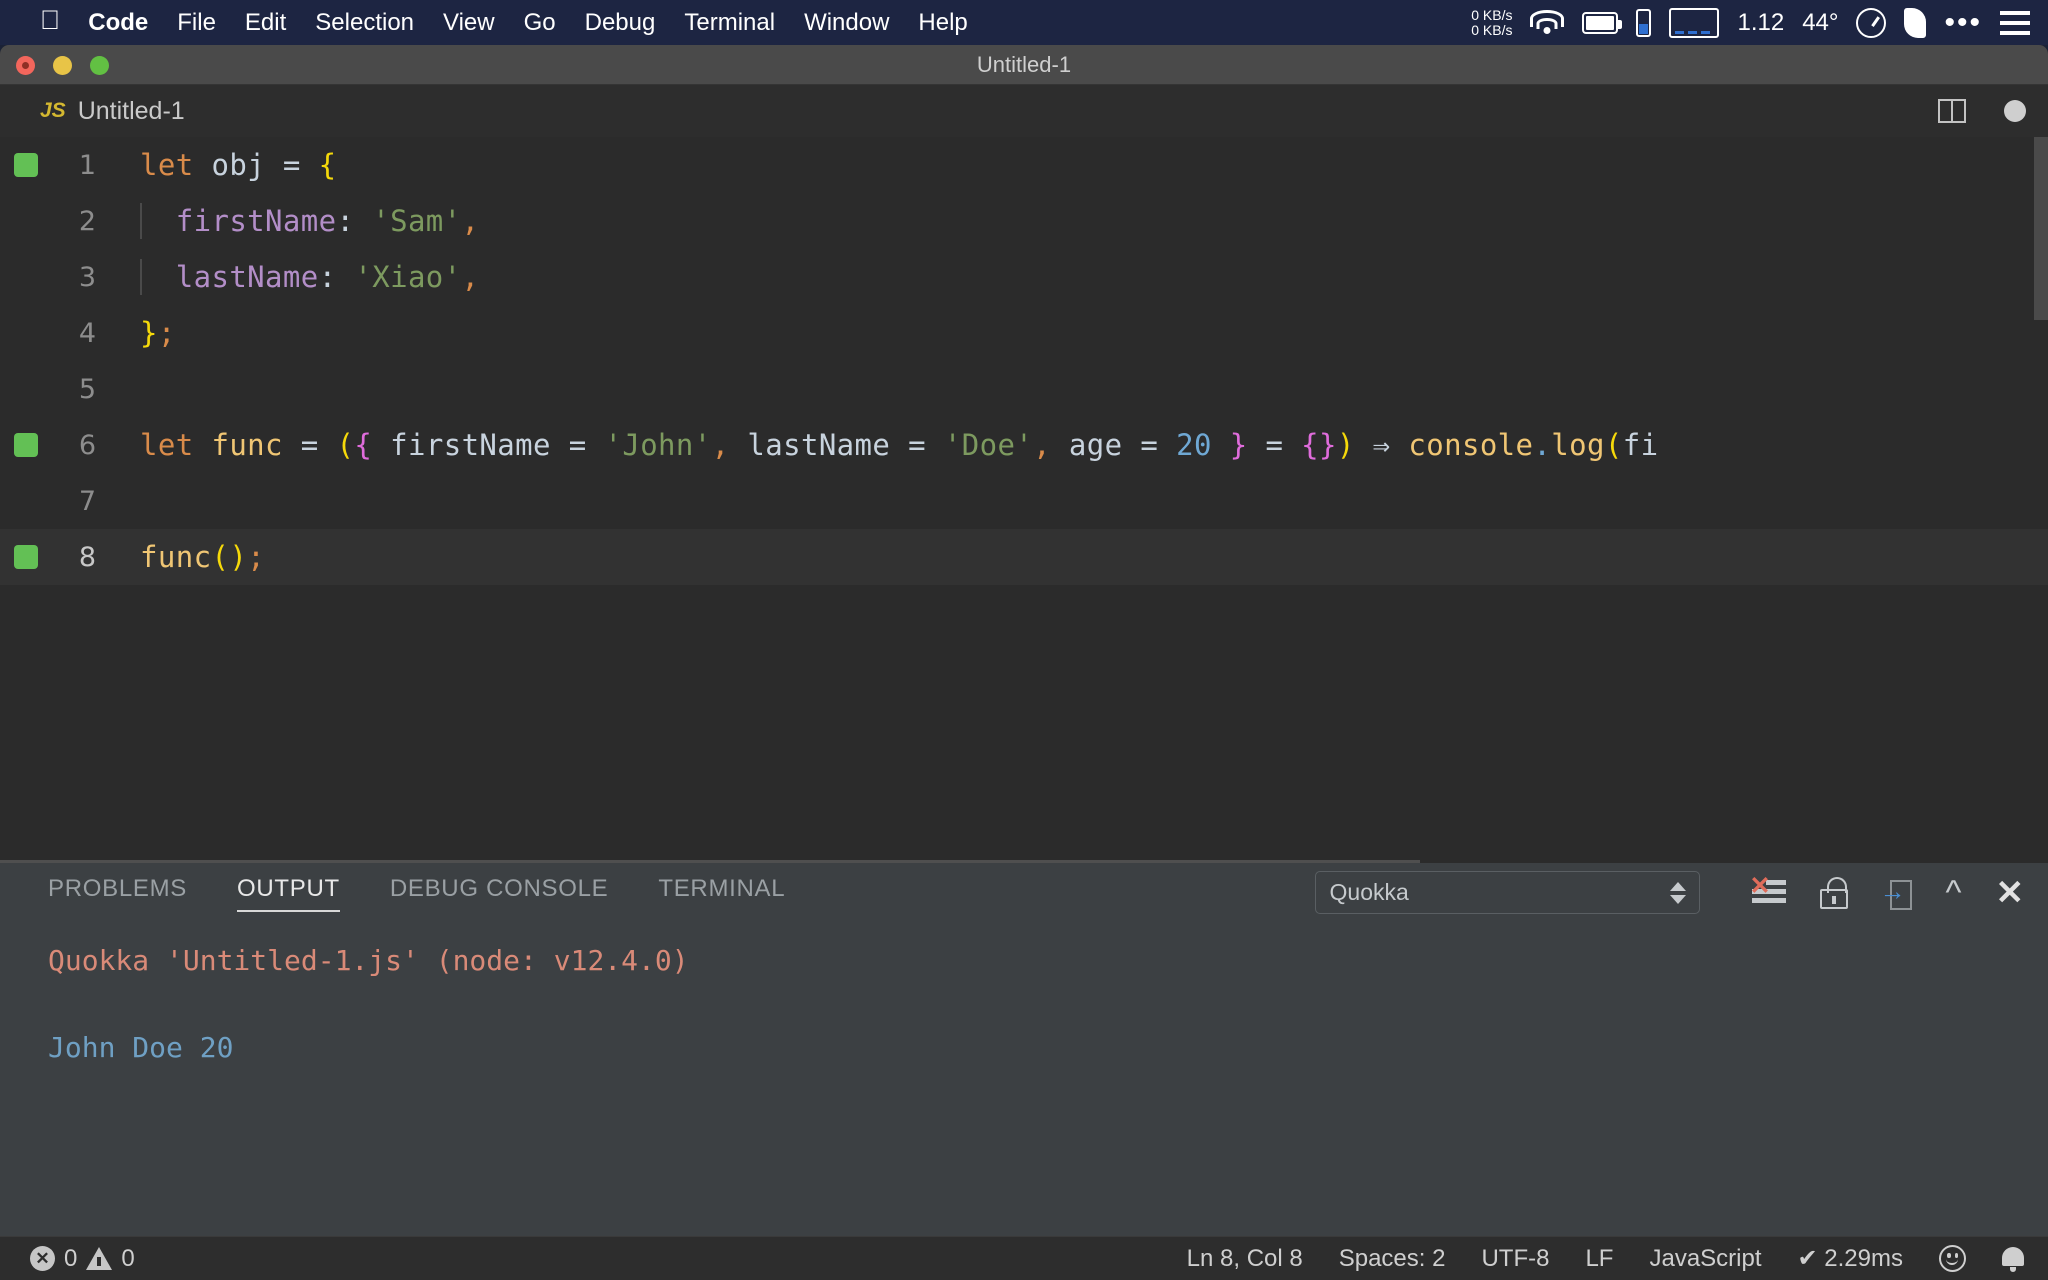 The width and height of the screenshot is (2048, 1280). I want to click on window-traffic-lights, so click(62, 65).